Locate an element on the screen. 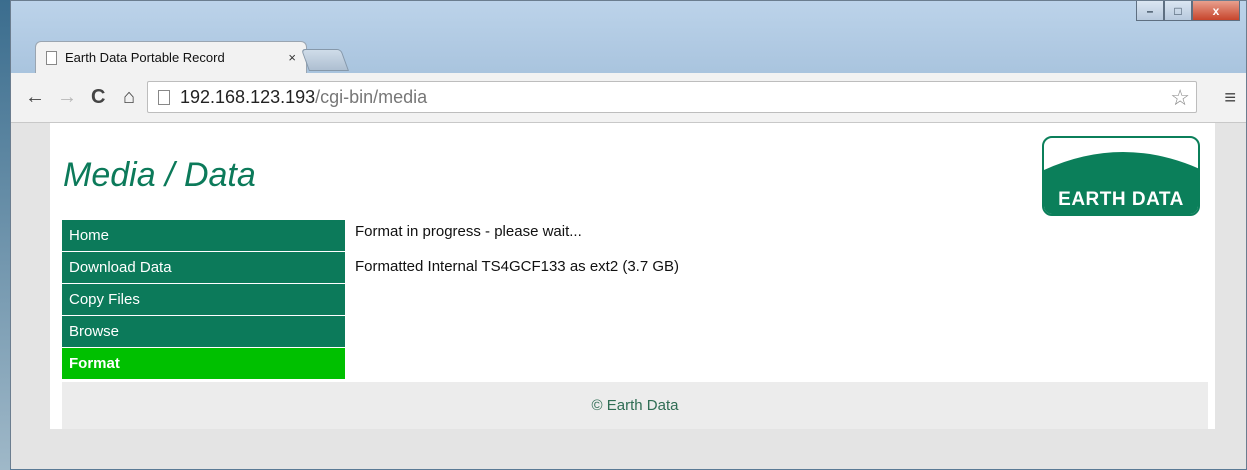  page-info-icon is located at coordinates (164, 97).